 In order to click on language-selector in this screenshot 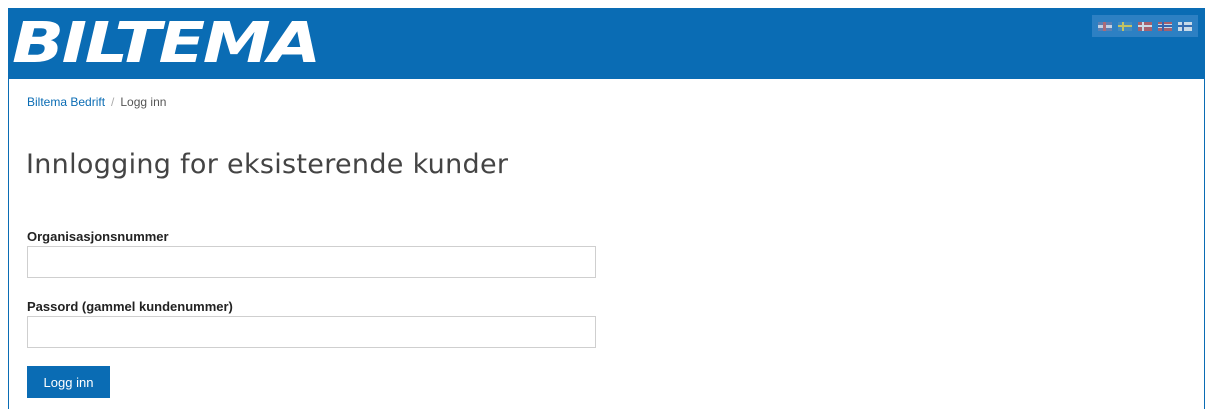, I will do `click(1145, 26)`.